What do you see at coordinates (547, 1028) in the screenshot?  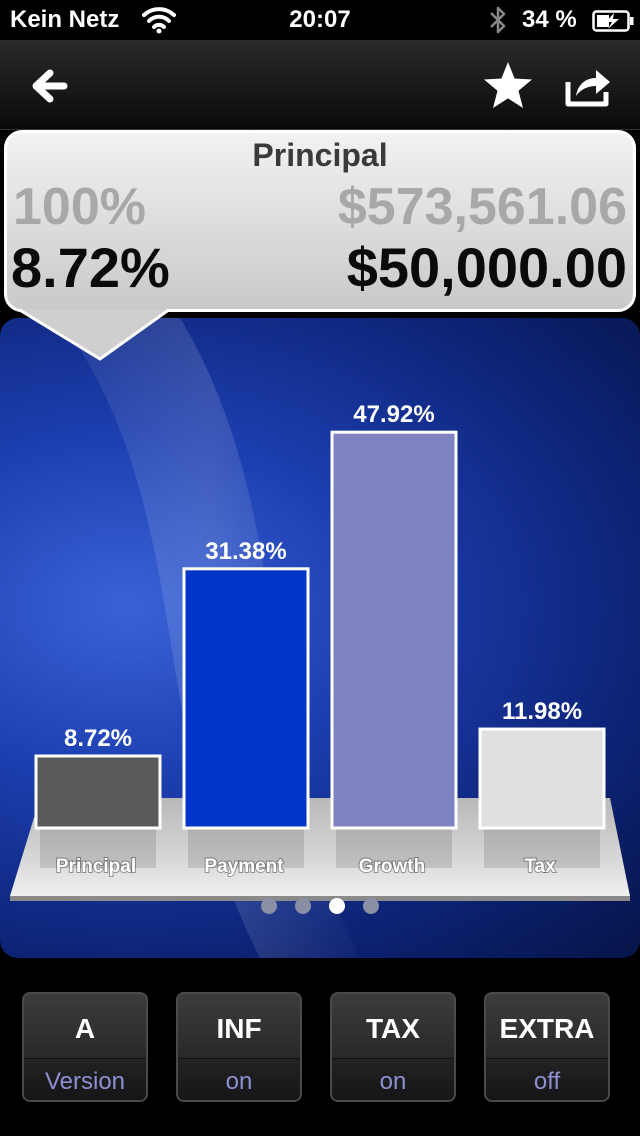 I see `toolbar-button-title: EXTRA` at bounding box center [547, 1028].